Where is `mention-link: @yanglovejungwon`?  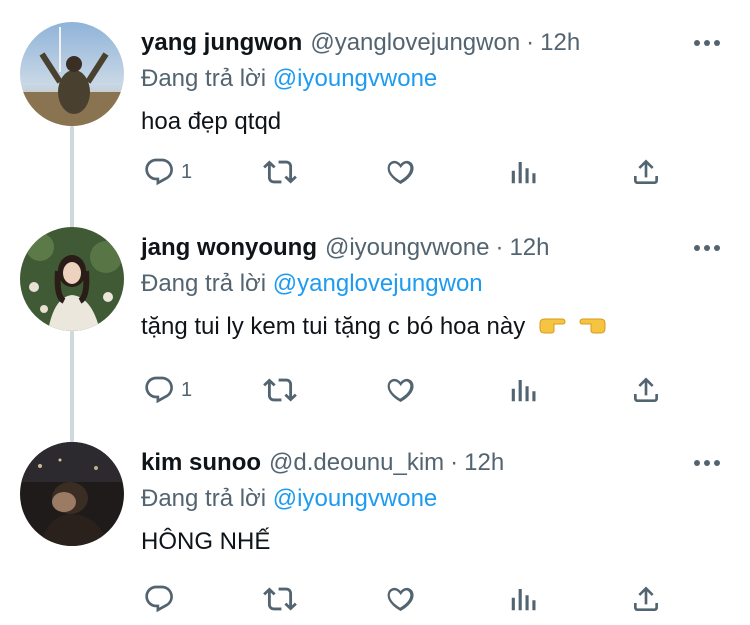
mention-link: @yanglovejungwon is located at coordinates (378, 283).